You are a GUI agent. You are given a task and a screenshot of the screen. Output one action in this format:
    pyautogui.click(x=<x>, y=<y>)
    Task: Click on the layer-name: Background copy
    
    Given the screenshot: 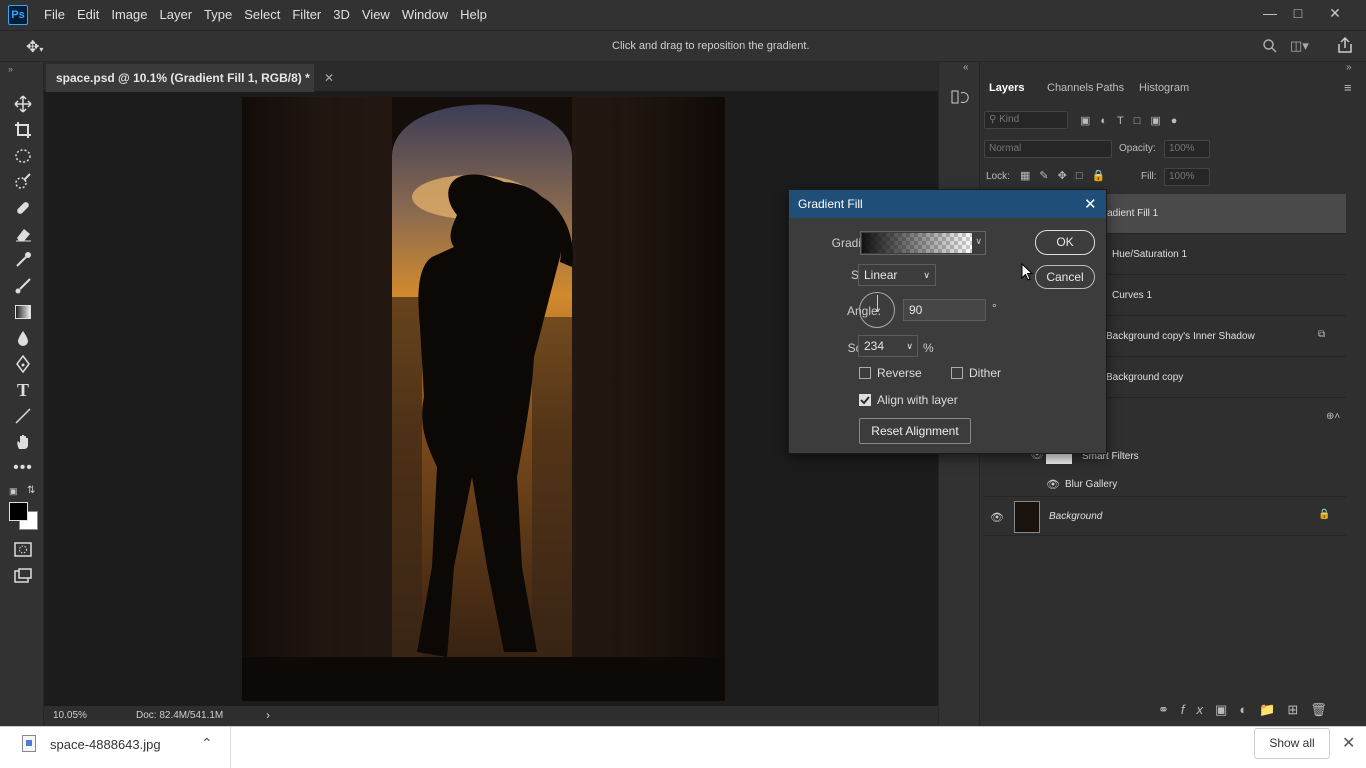 What is the action you would take?
    pyautogui.click(x=1145, y=377)
    